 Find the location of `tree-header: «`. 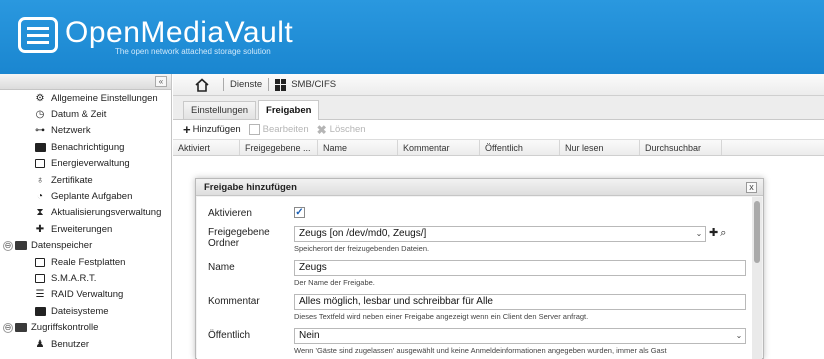

tree-header: « is located at coordinates (85, 82).